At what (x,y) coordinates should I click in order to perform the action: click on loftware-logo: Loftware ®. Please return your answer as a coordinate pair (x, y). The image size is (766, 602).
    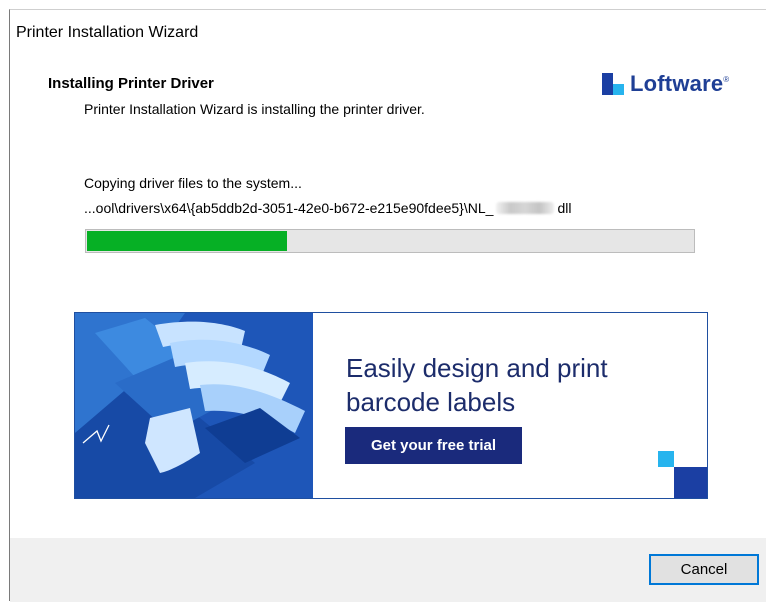
    Looking at the image, I should click on (665, 84).